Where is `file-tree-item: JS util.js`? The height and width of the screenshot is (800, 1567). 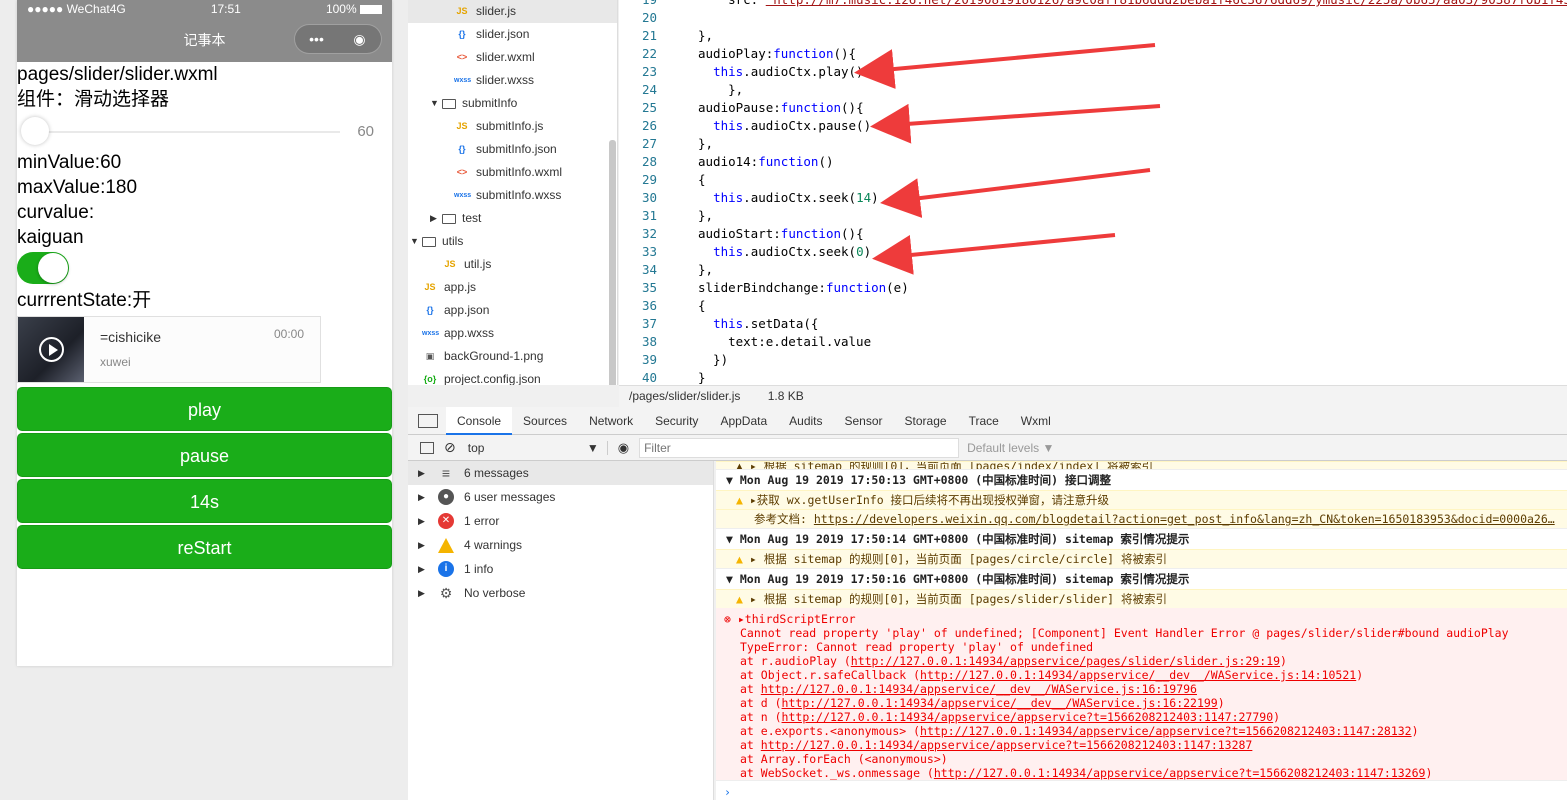
file-tree-item: JS util.js is located at coordinates (512, 264).